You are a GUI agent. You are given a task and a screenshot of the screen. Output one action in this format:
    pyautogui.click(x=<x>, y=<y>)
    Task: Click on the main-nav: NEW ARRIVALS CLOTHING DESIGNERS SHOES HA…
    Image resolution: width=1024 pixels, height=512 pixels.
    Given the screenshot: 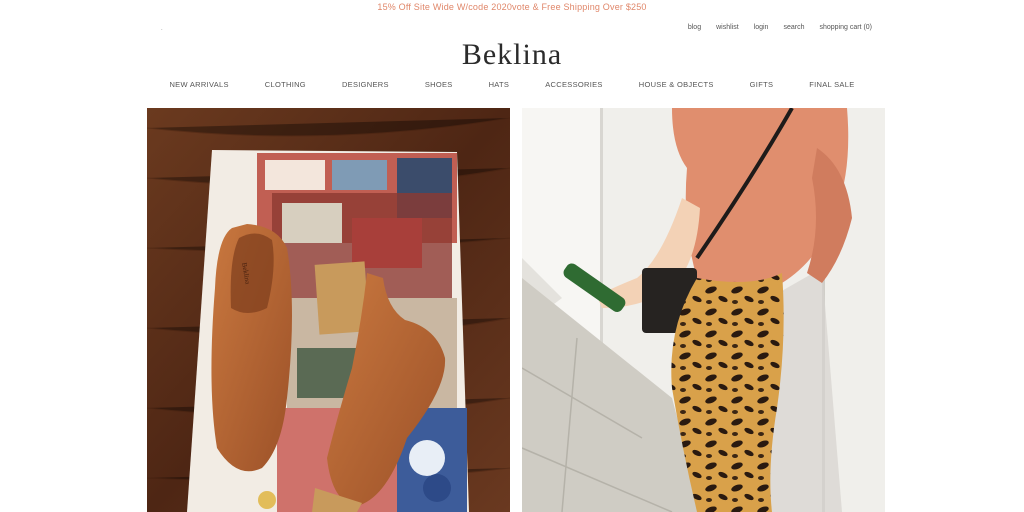 What is the action you would take?
    pyautogui.click(x=512, y=84)
    